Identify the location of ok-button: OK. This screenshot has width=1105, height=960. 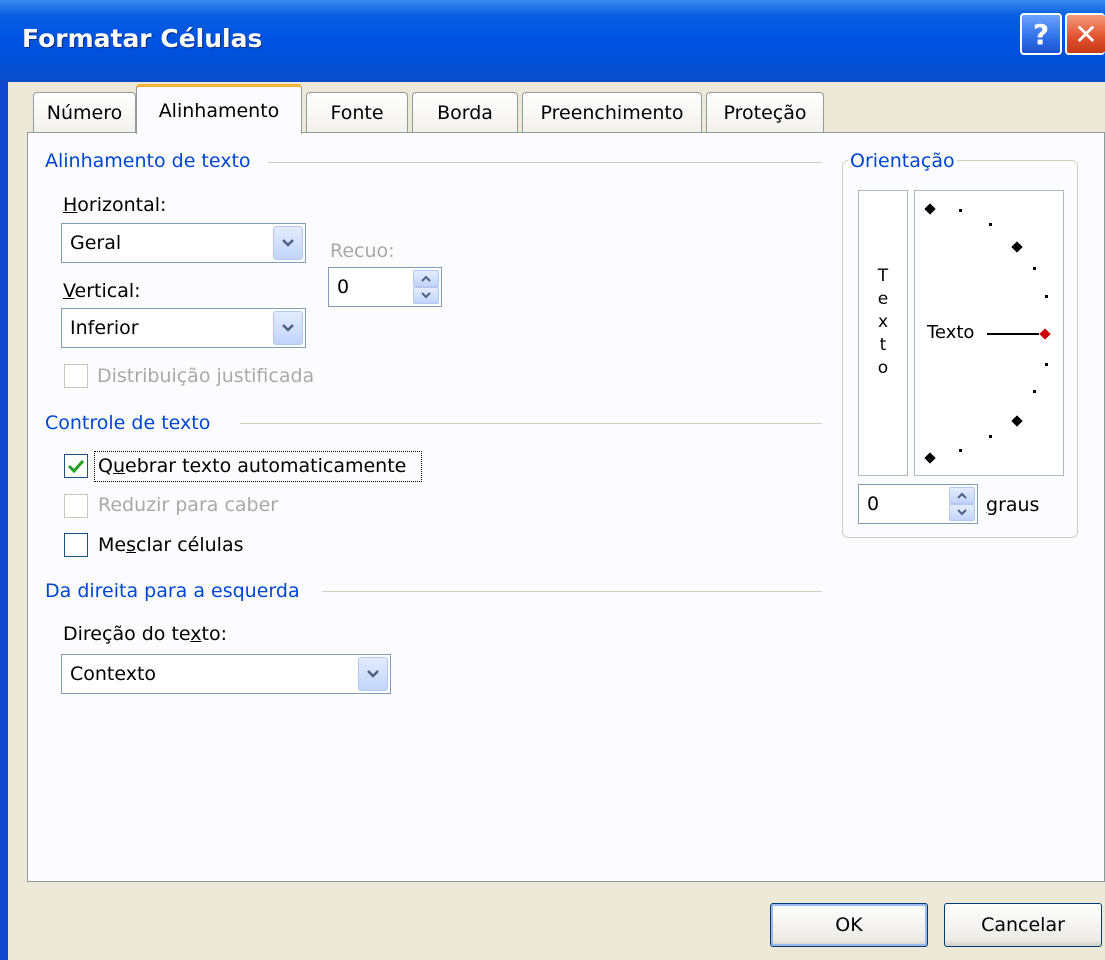
(849, 925).